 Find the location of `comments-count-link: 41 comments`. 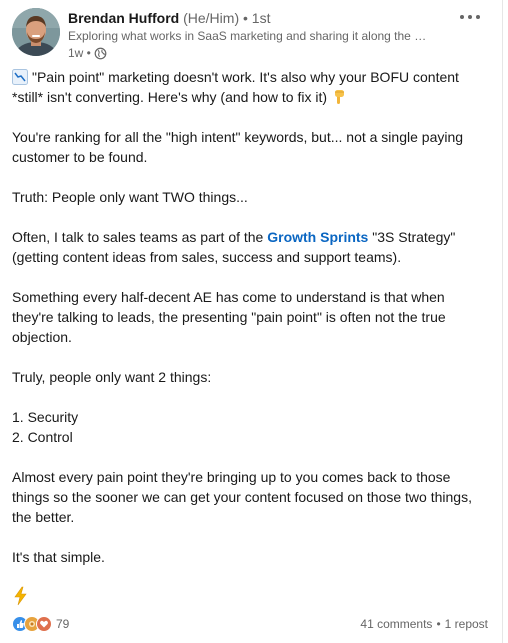

comments-count-link: 41 comments is located at coordinates (396, 624).